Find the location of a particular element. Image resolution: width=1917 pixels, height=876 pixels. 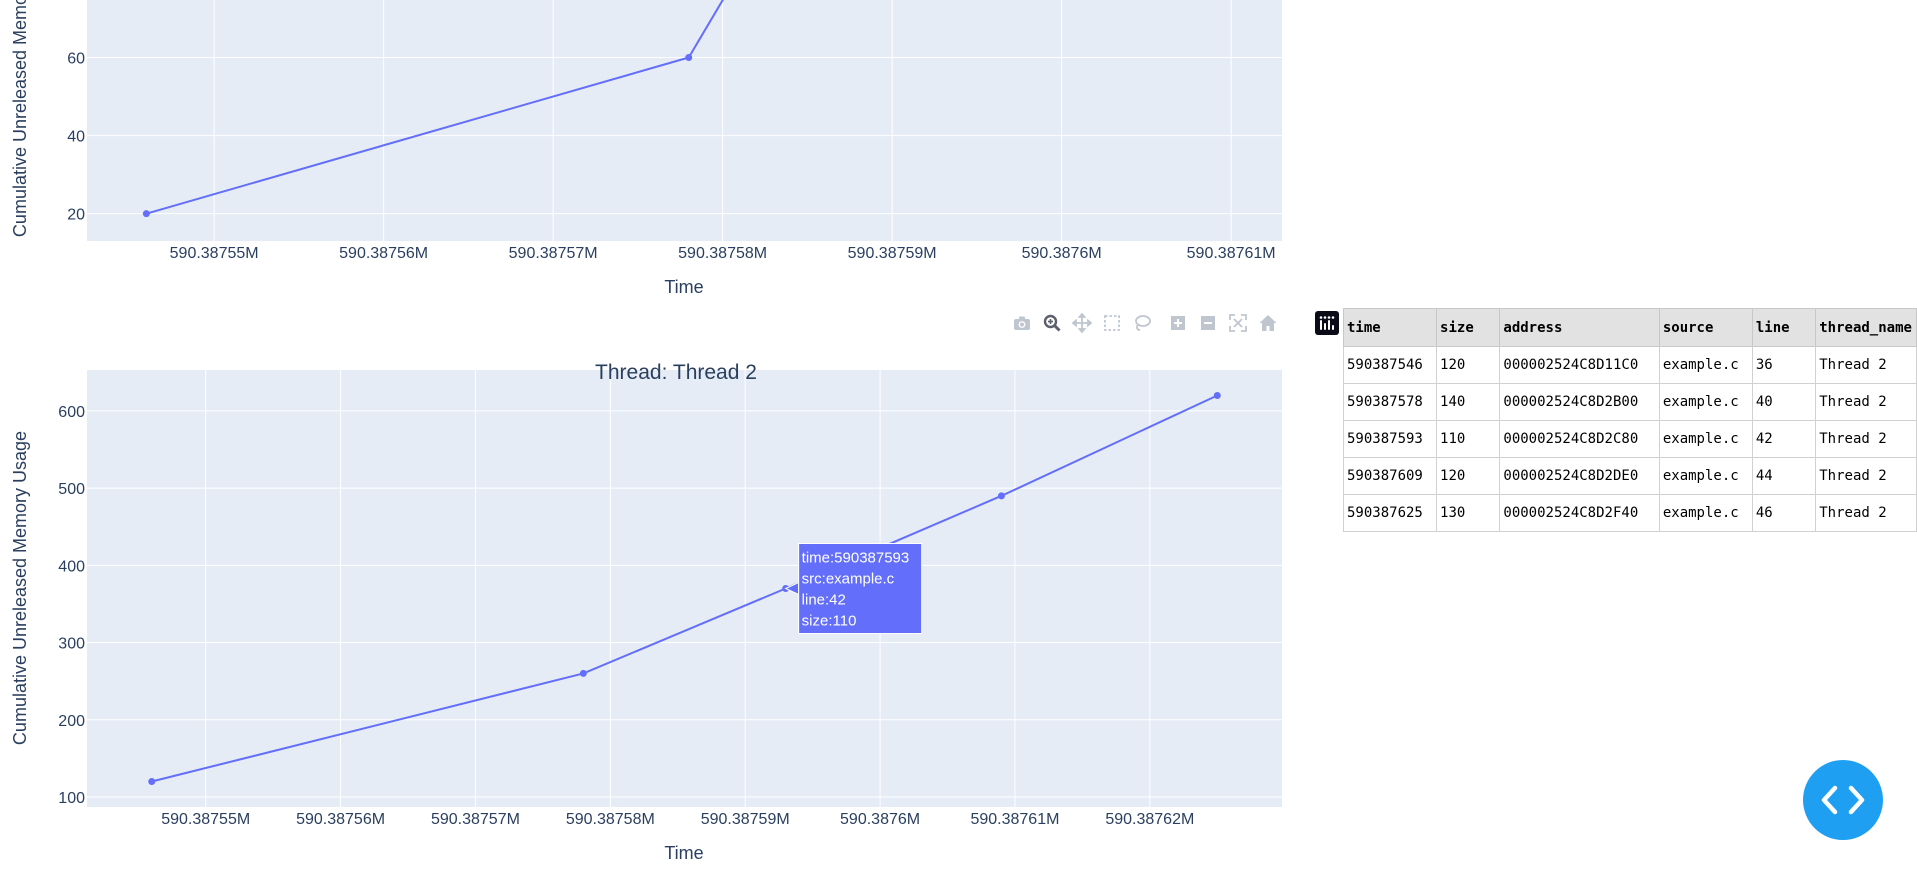

lasso-select-icon is located at coordinates (1142, 323).